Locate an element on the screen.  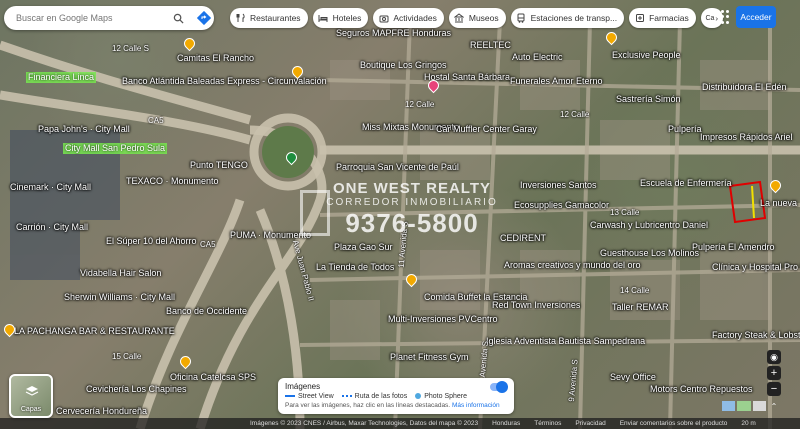
legend-street-view: Street View is located at coordinates (309, 396).